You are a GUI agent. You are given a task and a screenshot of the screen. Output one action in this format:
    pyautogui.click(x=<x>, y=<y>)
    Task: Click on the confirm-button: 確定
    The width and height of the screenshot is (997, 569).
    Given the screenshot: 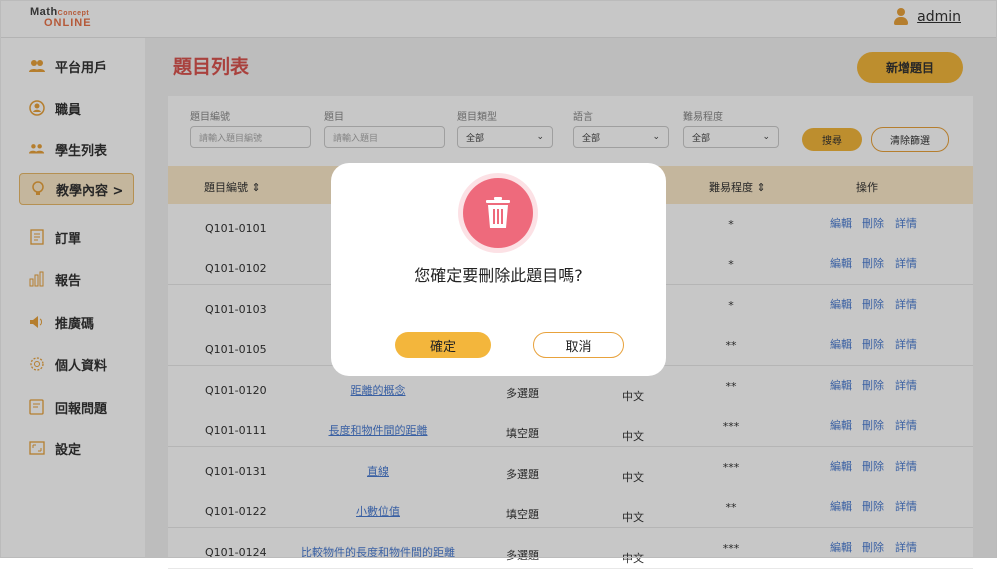 What is the action you would take?
    pyautogui.click(x=443, y=345)
    